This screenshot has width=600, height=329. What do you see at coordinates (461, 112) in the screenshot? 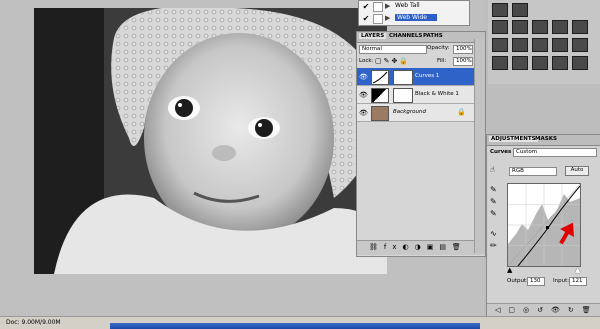
I see `lock-icon: 🔒` at bounding box center [461, 112].